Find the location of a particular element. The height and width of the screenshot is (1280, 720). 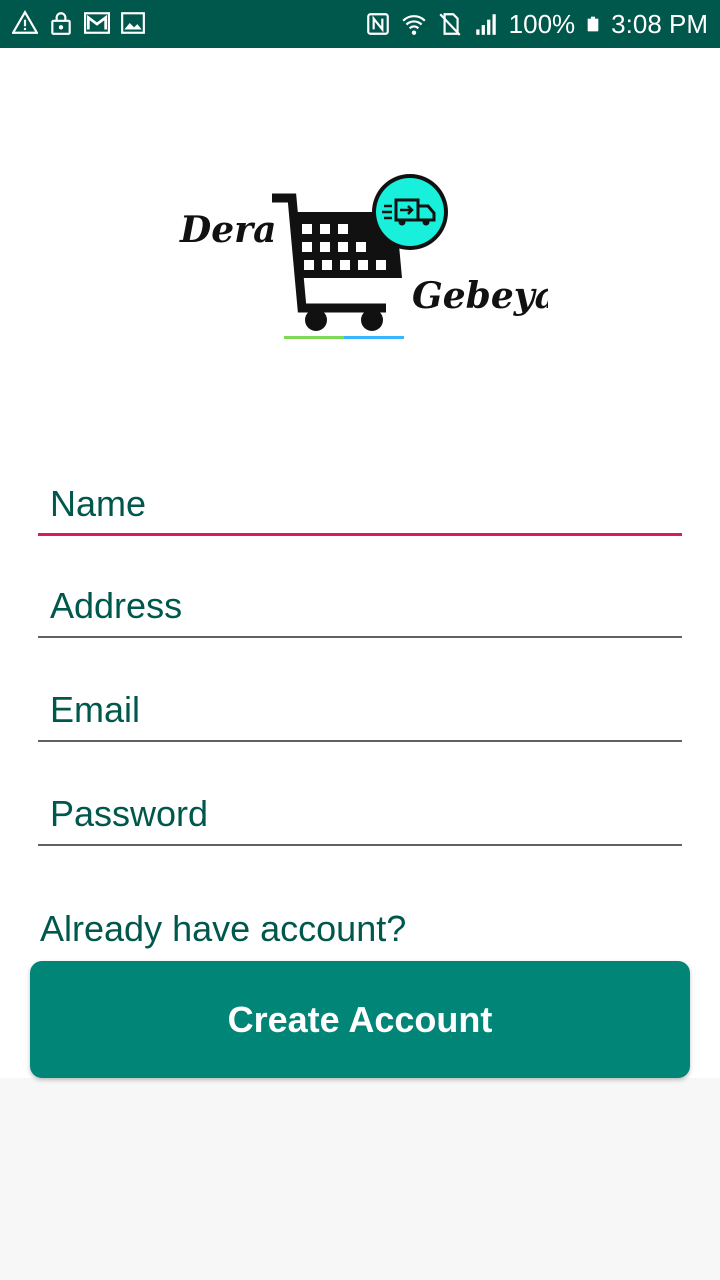

wifi-icon is located at coordinates (414, 25).